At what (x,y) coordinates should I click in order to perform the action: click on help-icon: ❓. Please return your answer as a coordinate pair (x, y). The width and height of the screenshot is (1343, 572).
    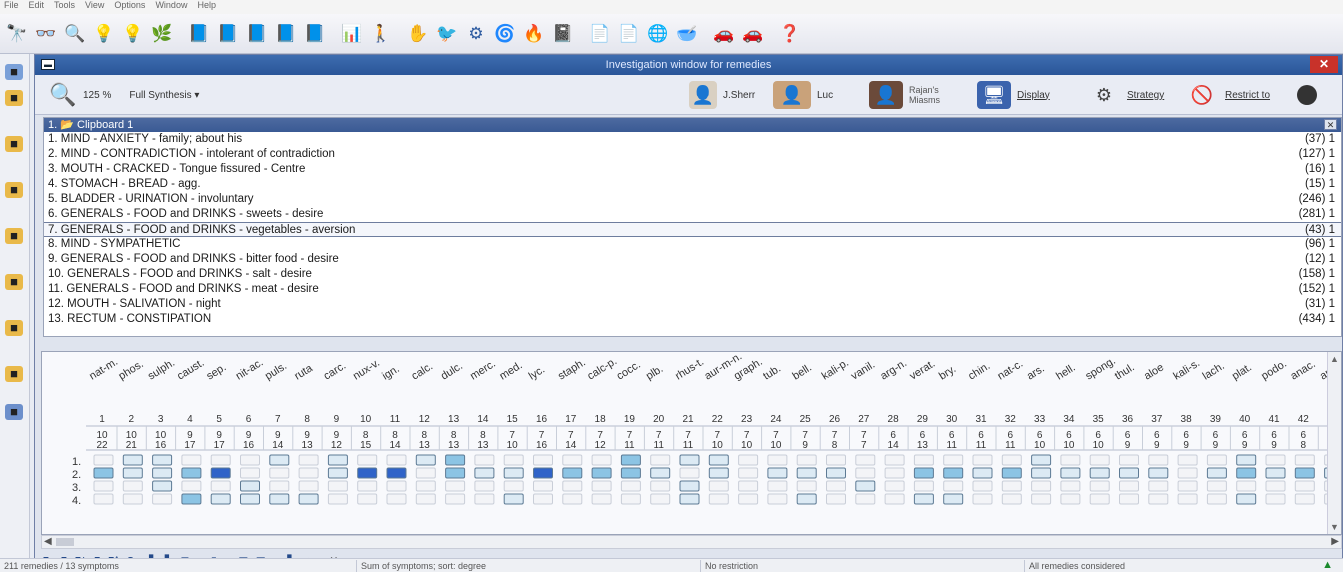
    Looking at the image, I should click on (790, 34).